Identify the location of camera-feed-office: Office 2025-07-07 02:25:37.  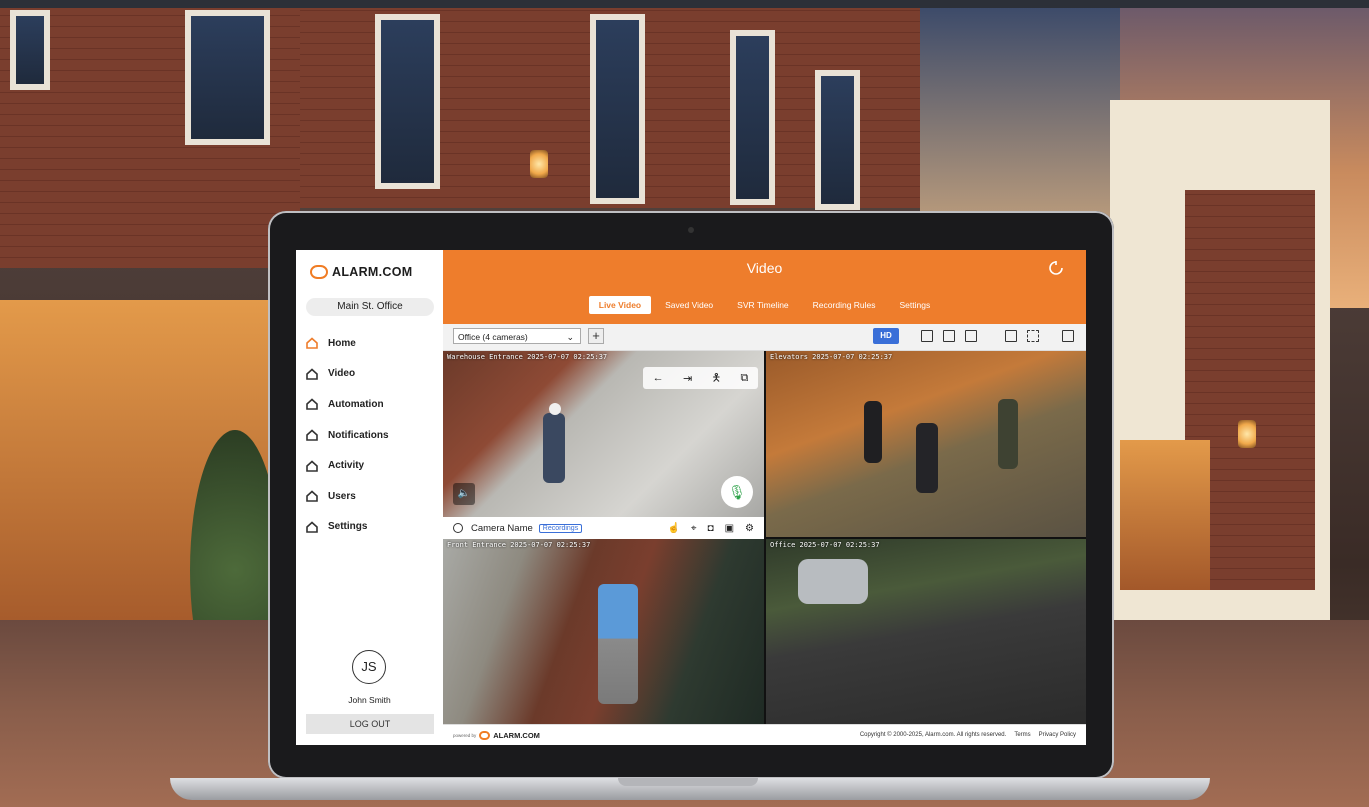
(926, 631).